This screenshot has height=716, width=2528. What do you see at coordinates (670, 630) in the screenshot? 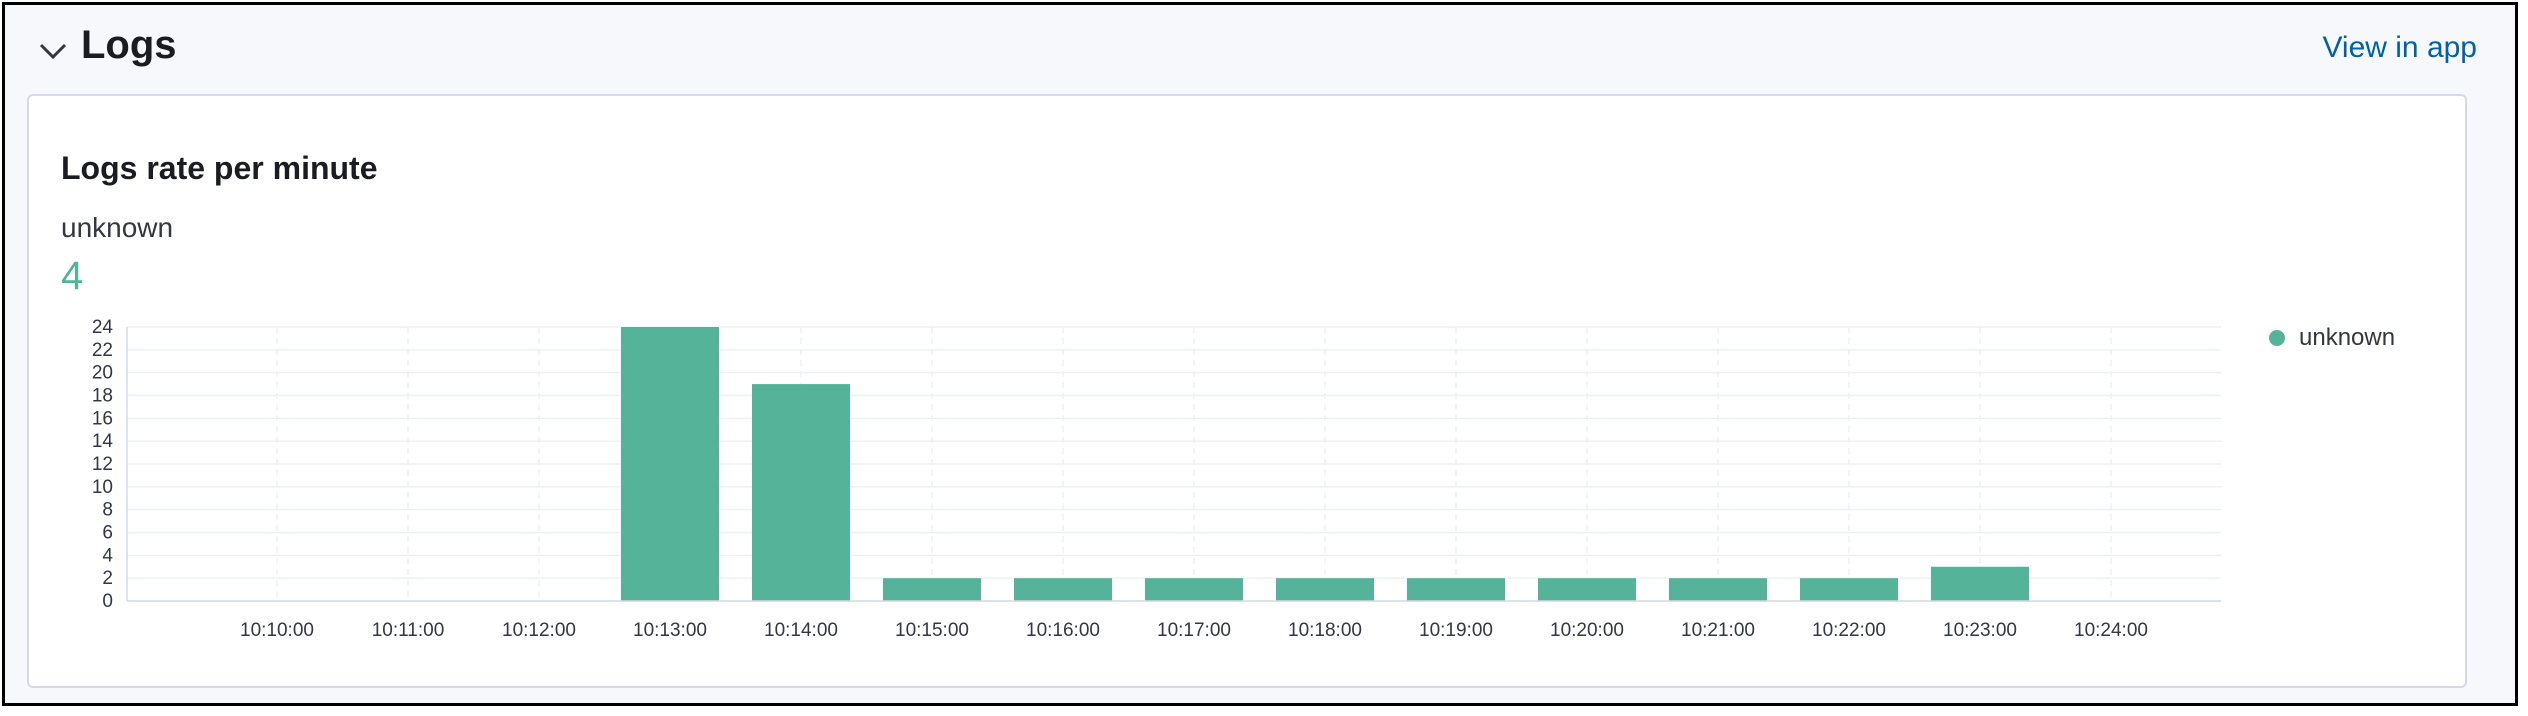
I see `x-tick-label: 10:13:00` at bounding box center [670, 630].